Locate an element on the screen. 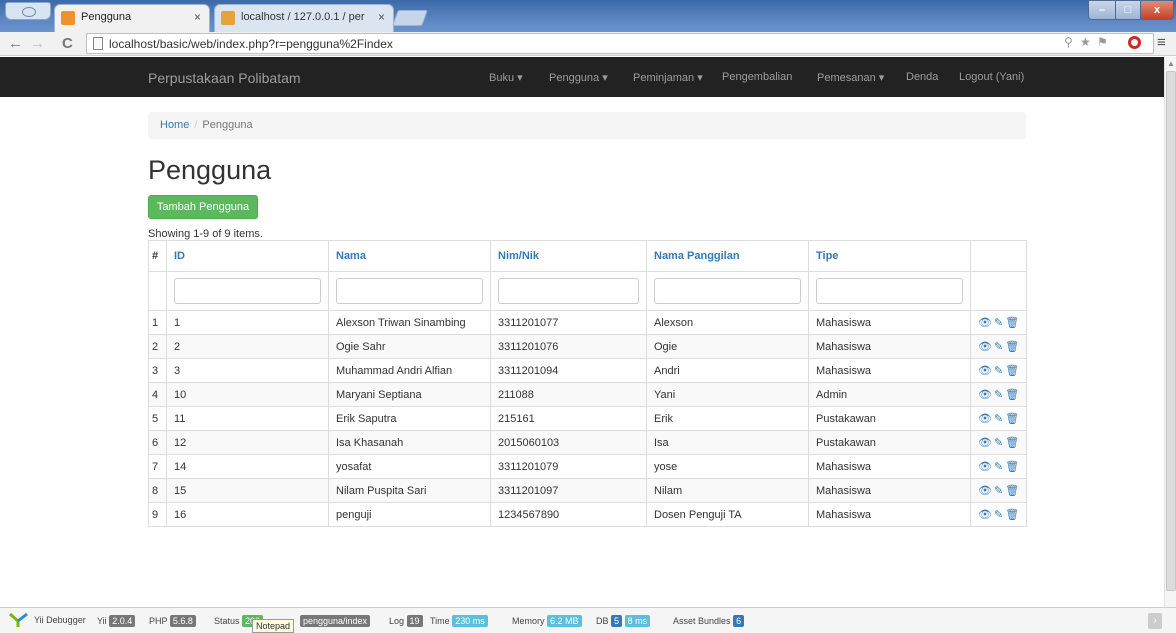 This screenshot has width=1176, height=633. debug-toggle-icon: › is located at coordinates (1155, 621).